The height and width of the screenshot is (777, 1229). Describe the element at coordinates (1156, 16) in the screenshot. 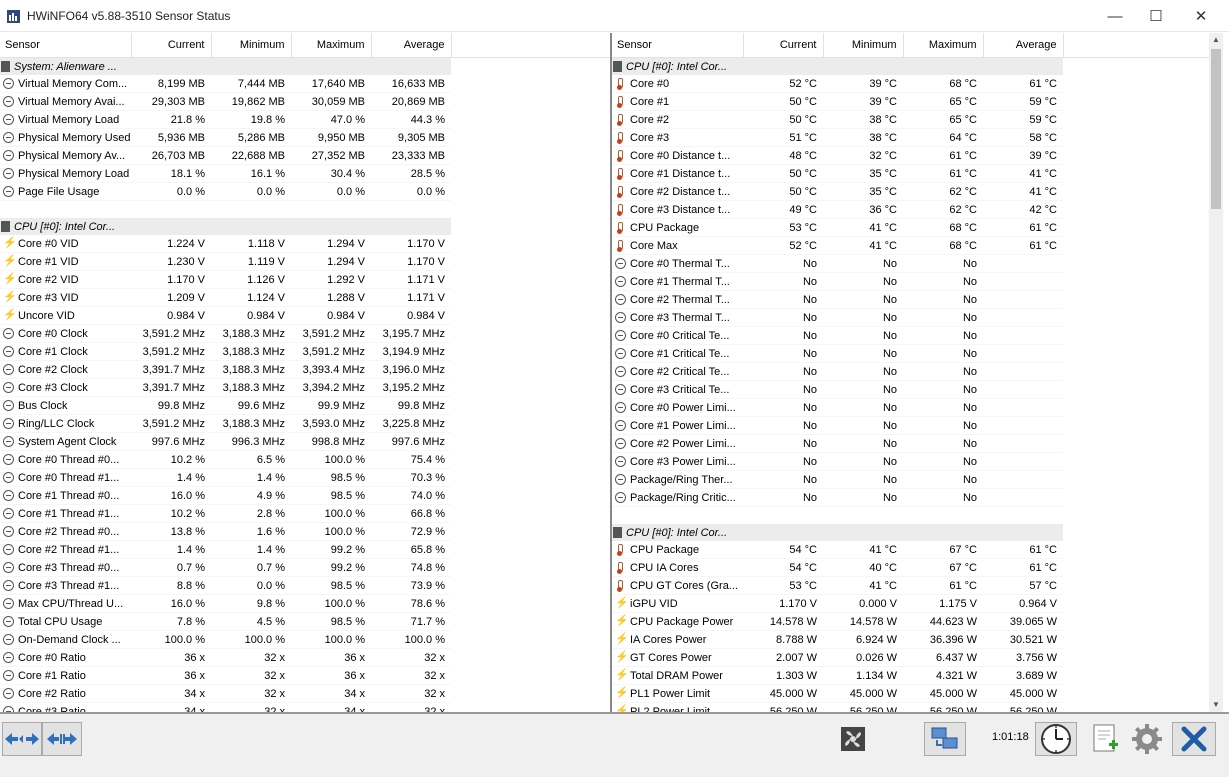

I see `maximize-button: ☐` at that location.